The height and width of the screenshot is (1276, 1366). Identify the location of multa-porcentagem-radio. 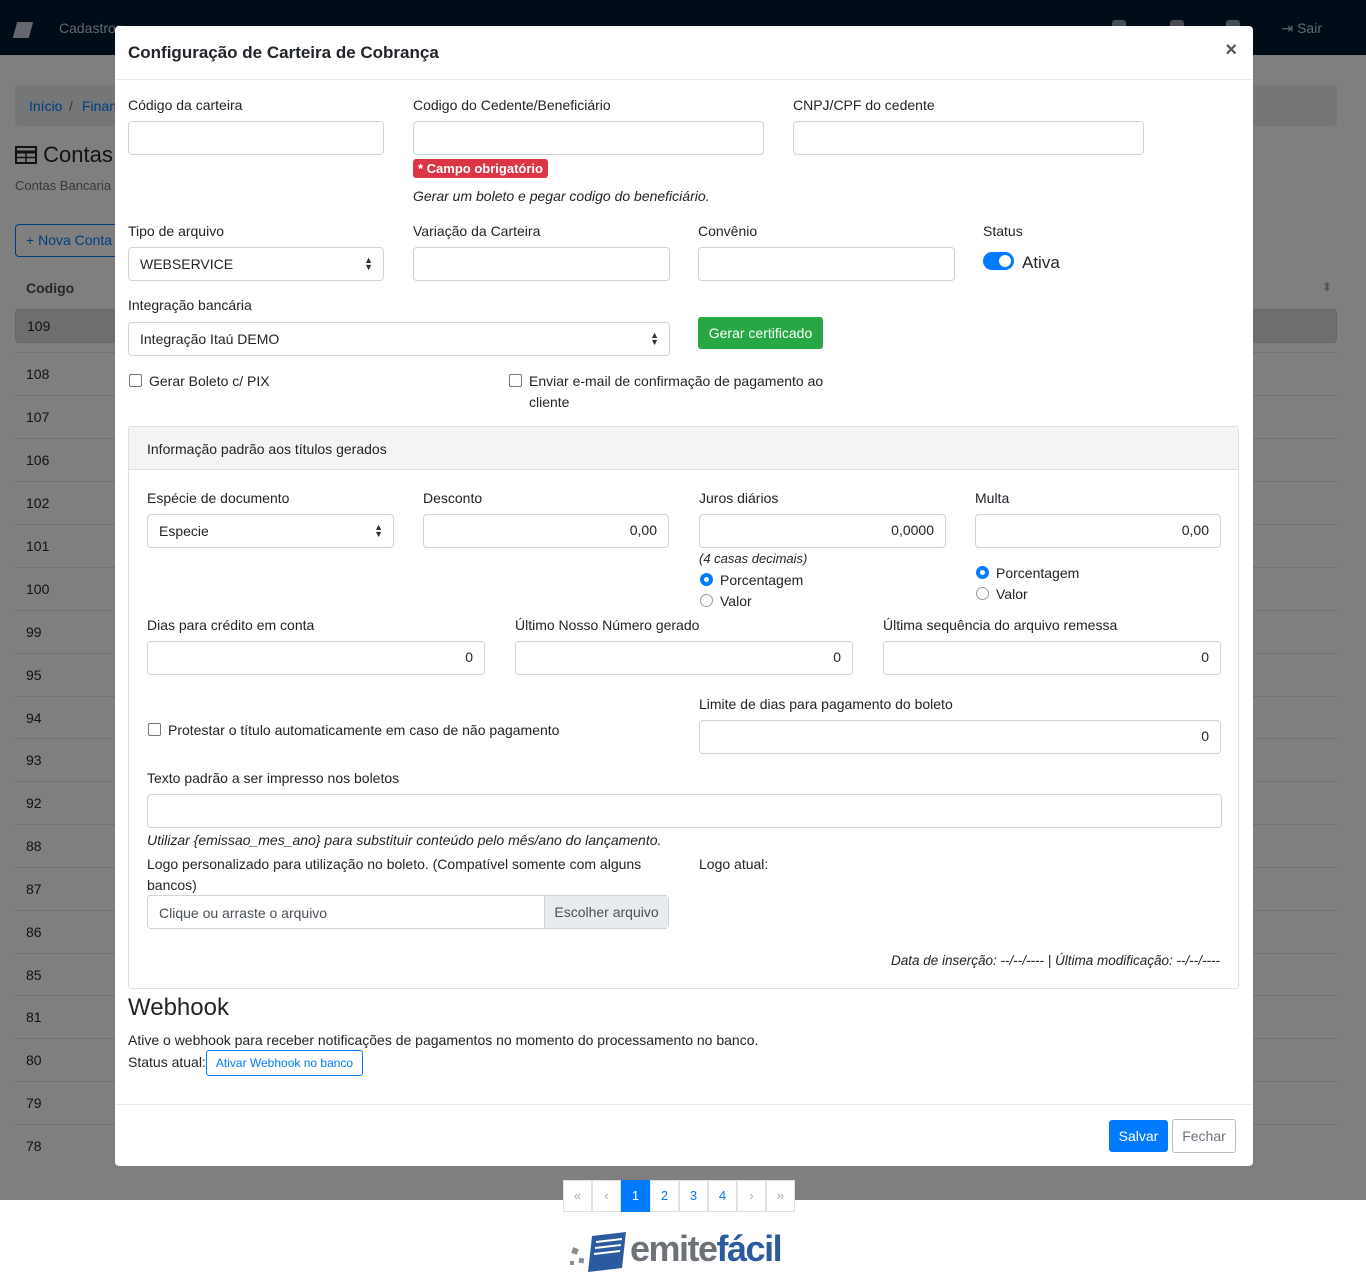
(982, 572).